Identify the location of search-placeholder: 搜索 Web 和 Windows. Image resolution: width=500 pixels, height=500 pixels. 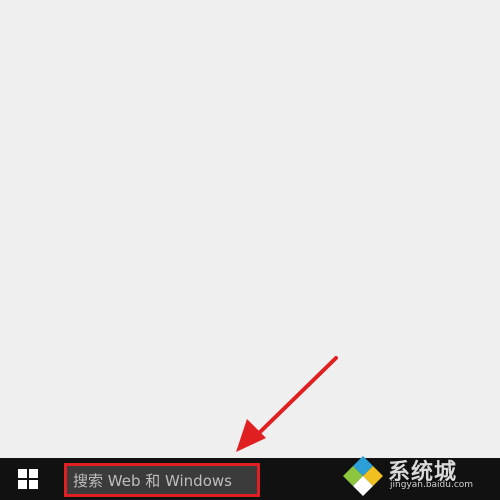
(152, 481).